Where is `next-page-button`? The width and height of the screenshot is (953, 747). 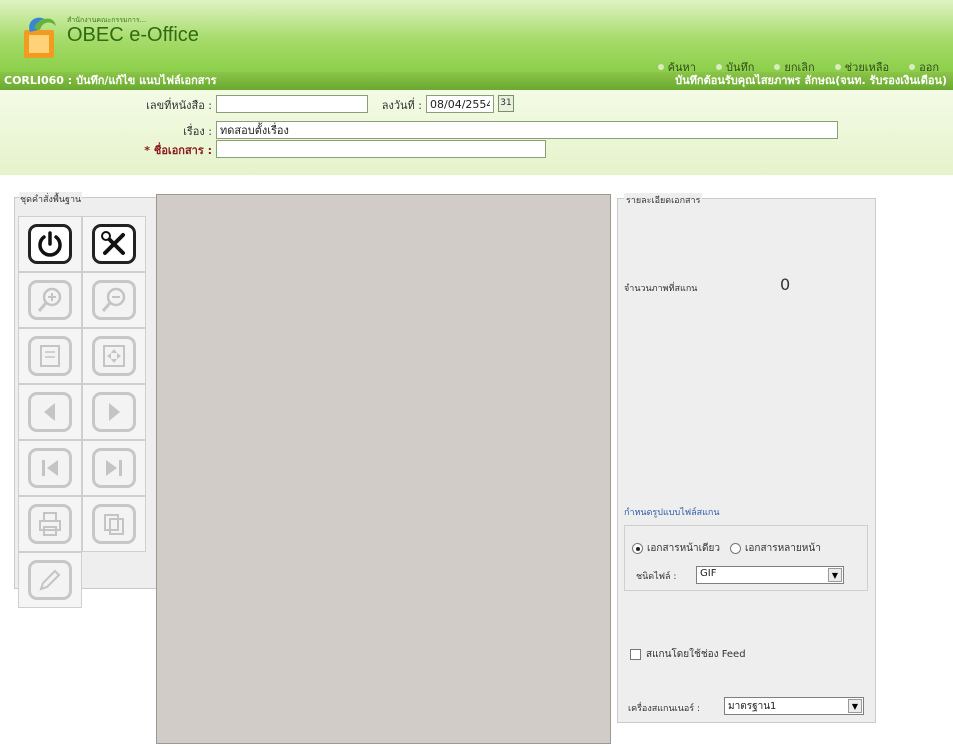
next-page-button is located at coordinates (114, 412).